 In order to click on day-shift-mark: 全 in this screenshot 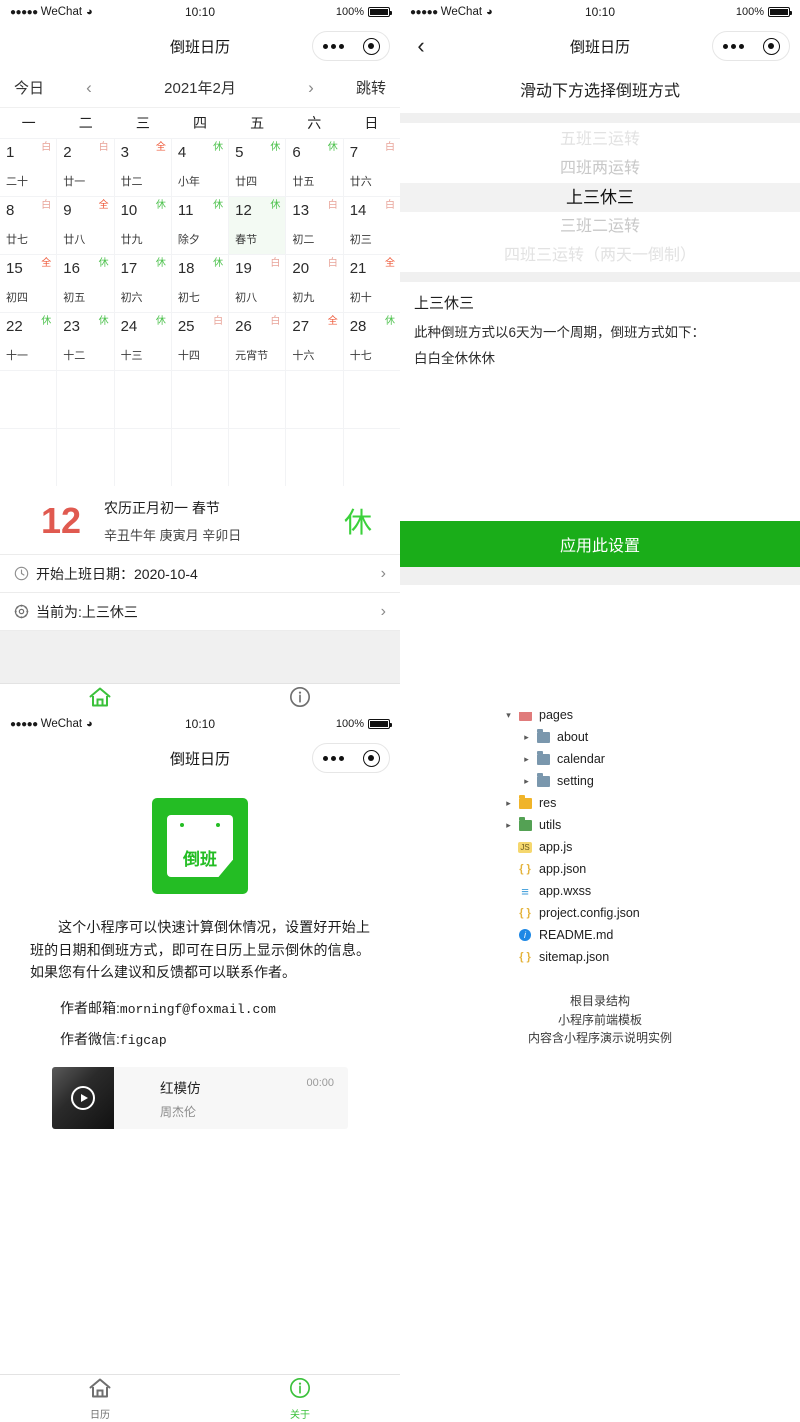, I will do `click(332, 321)`.